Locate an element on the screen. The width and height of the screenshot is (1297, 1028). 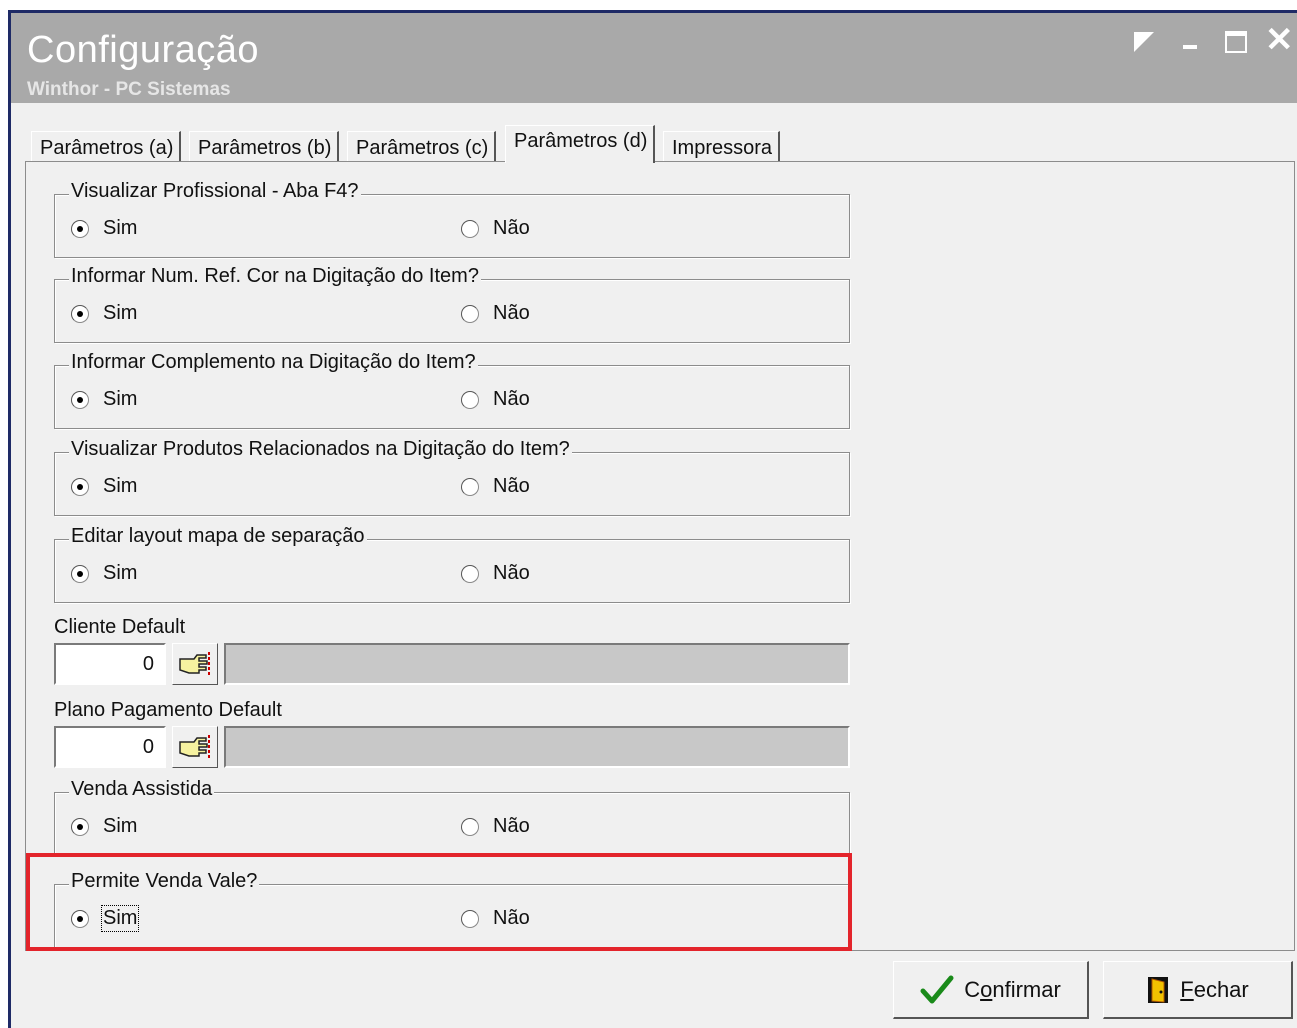
maximize-icon is located at coordinates (1236, 42).